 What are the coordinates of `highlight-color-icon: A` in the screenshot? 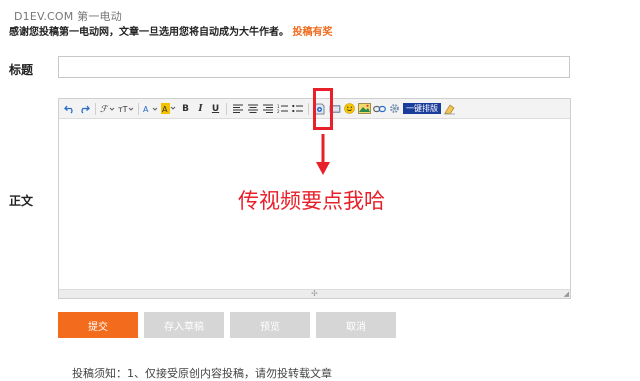 It's located at (169, 109).